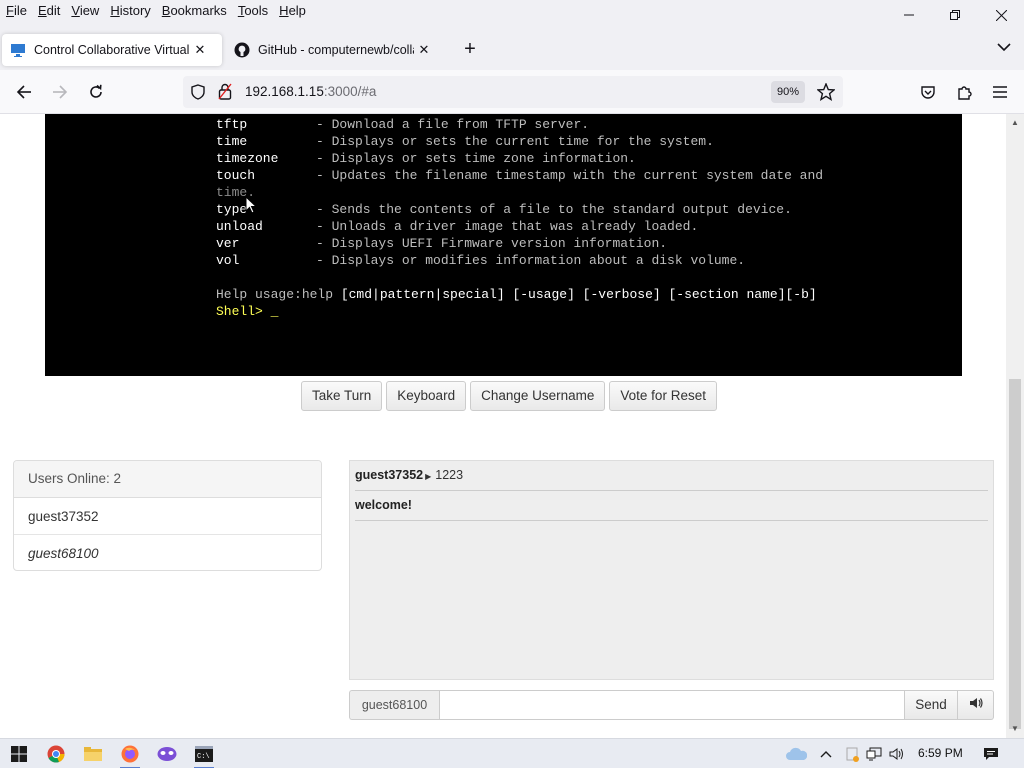  What do you see at coordinates (42, 10) in the screenshot?
I see `menu-accesskey: E` at bounding box center [42, 10].